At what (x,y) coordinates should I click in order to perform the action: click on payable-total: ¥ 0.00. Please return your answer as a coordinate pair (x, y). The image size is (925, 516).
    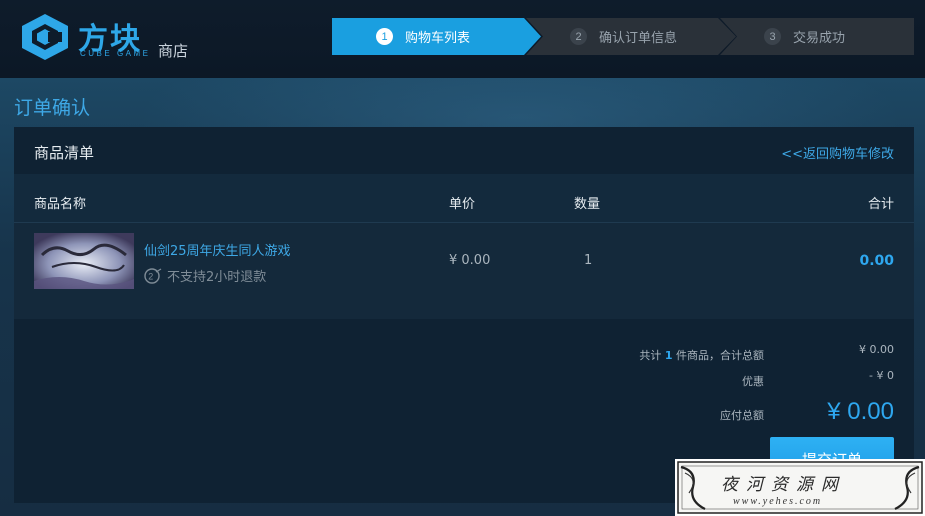
    Looking at the image, I should click on (860, 411).